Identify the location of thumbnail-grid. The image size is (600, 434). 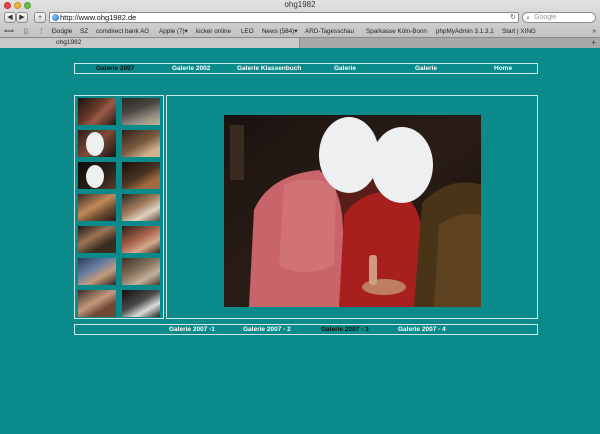
(119, 207).